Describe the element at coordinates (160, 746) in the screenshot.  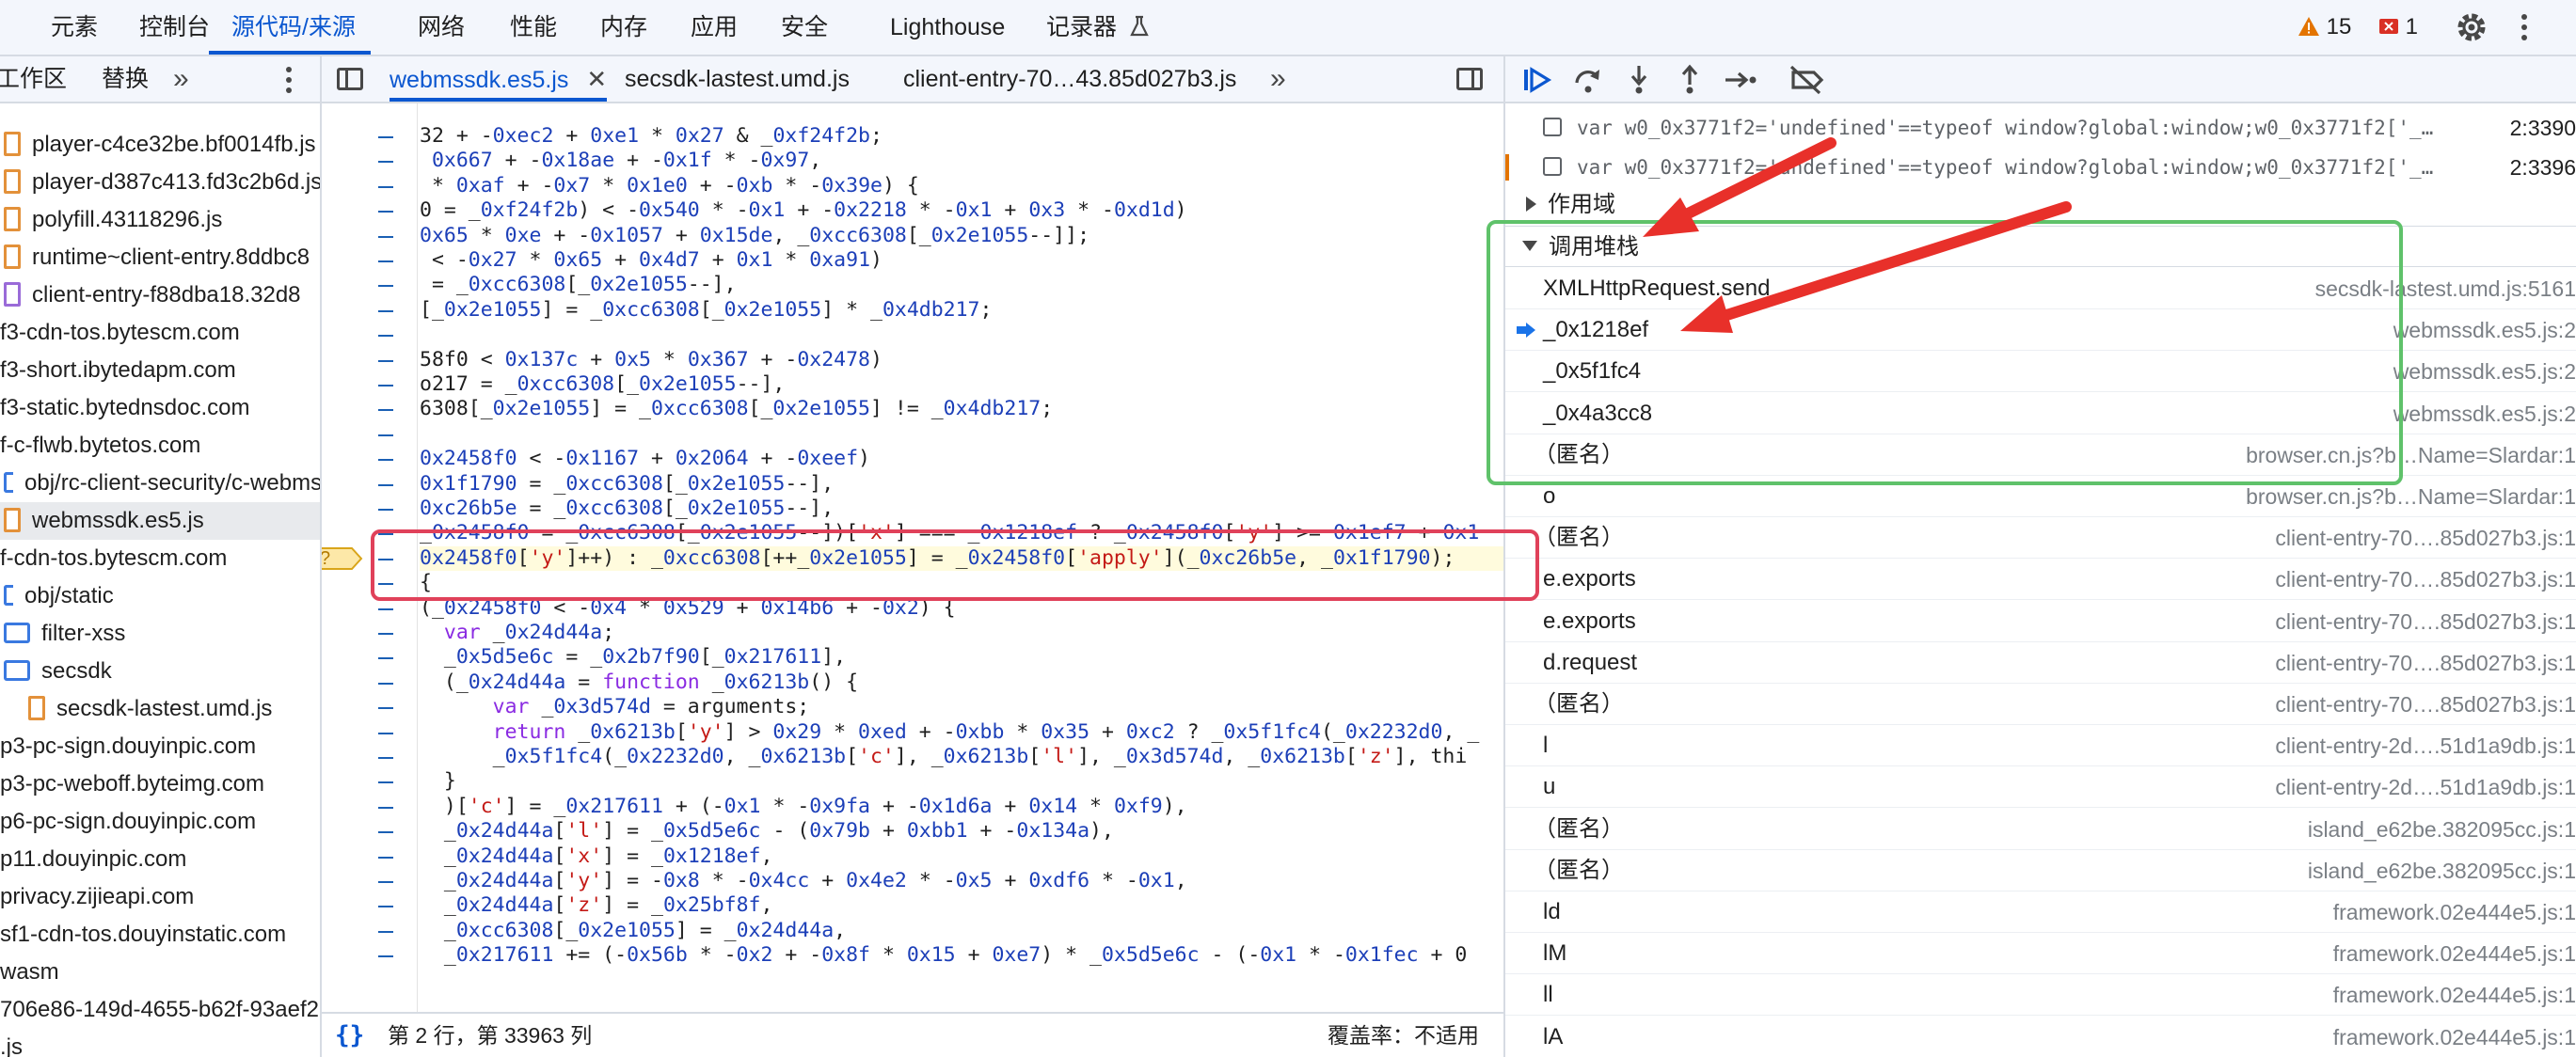
I see `tree-item: p3-pc-sign.douyinpic.com` at that location.